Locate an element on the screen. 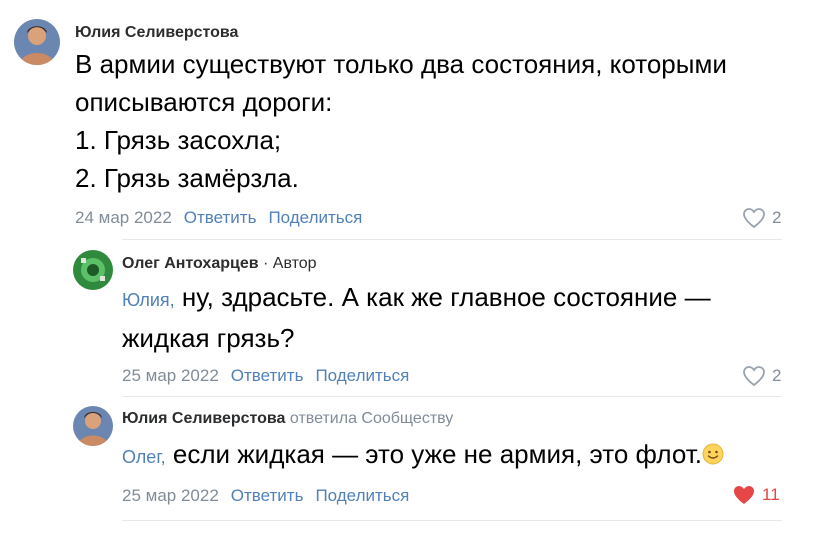 The image size is (829, 536). comment-line: 1. Грязь засохла; is located at coordinates (178, 140).